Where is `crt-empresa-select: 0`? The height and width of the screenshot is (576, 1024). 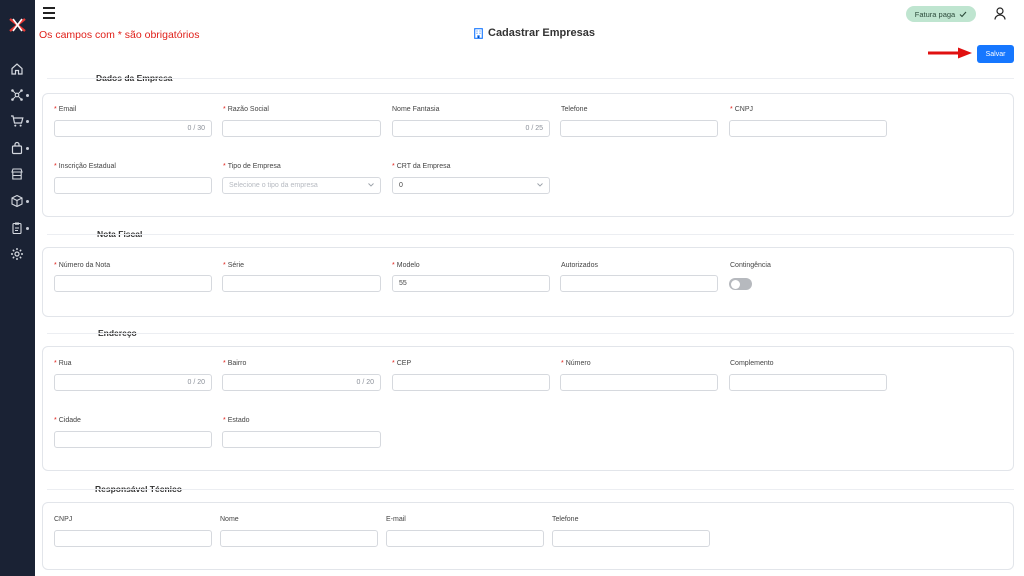
crt-empresa-select: 0 is located at coordinates (471, 185).